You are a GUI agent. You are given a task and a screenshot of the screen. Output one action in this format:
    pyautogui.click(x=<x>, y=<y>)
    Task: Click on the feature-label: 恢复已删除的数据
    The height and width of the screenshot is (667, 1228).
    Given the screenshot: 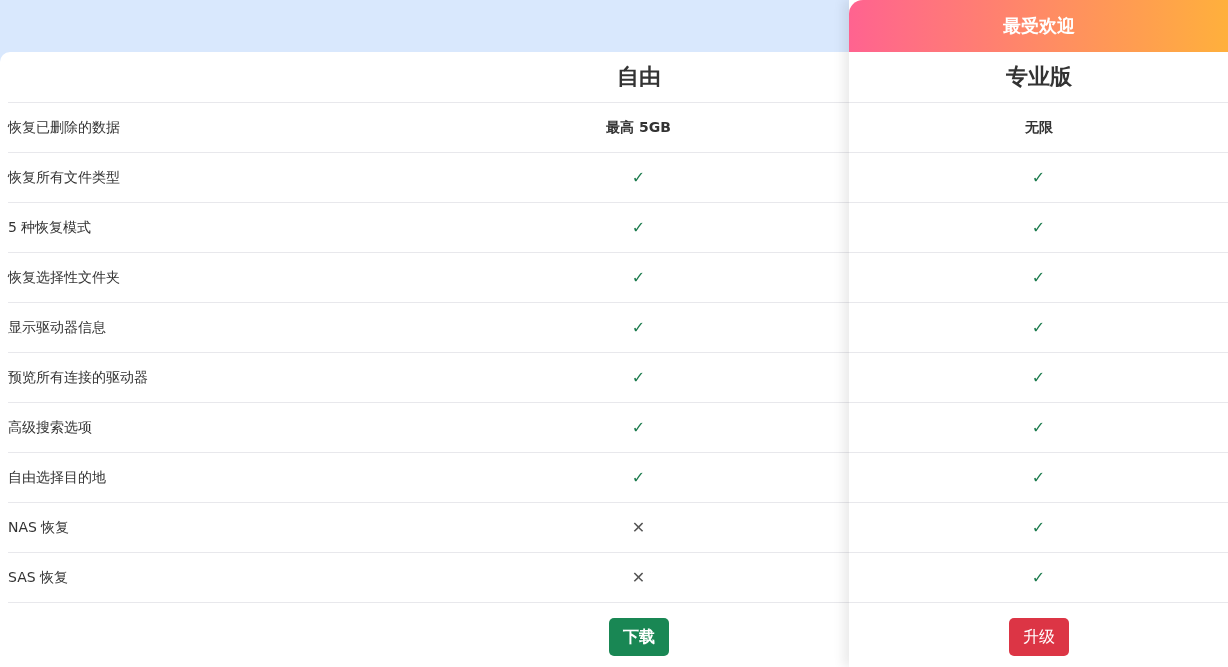 What is the action you would take?
    pyautogui.click(x=64, y=127)
    